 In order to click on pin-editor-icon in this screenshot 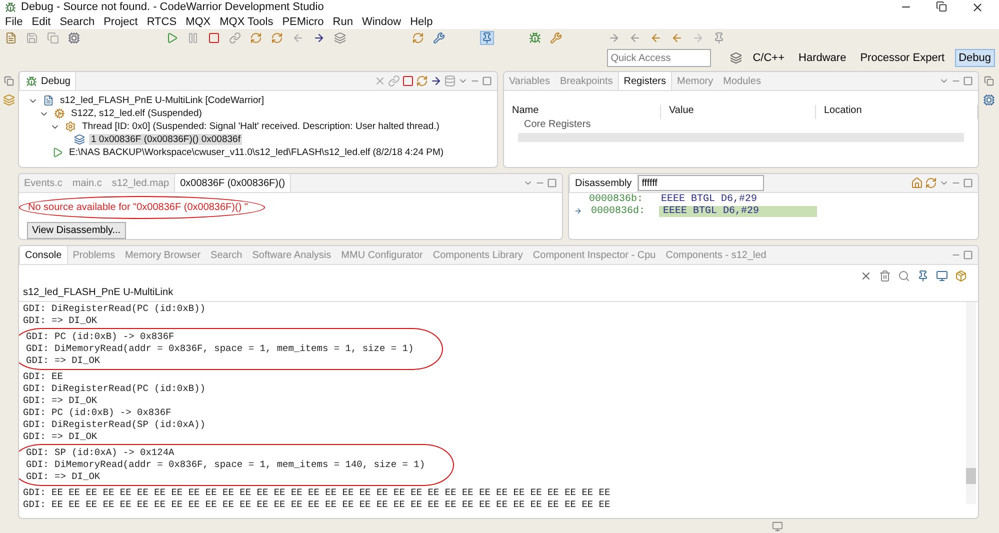, I will do `click(719, 38)`.